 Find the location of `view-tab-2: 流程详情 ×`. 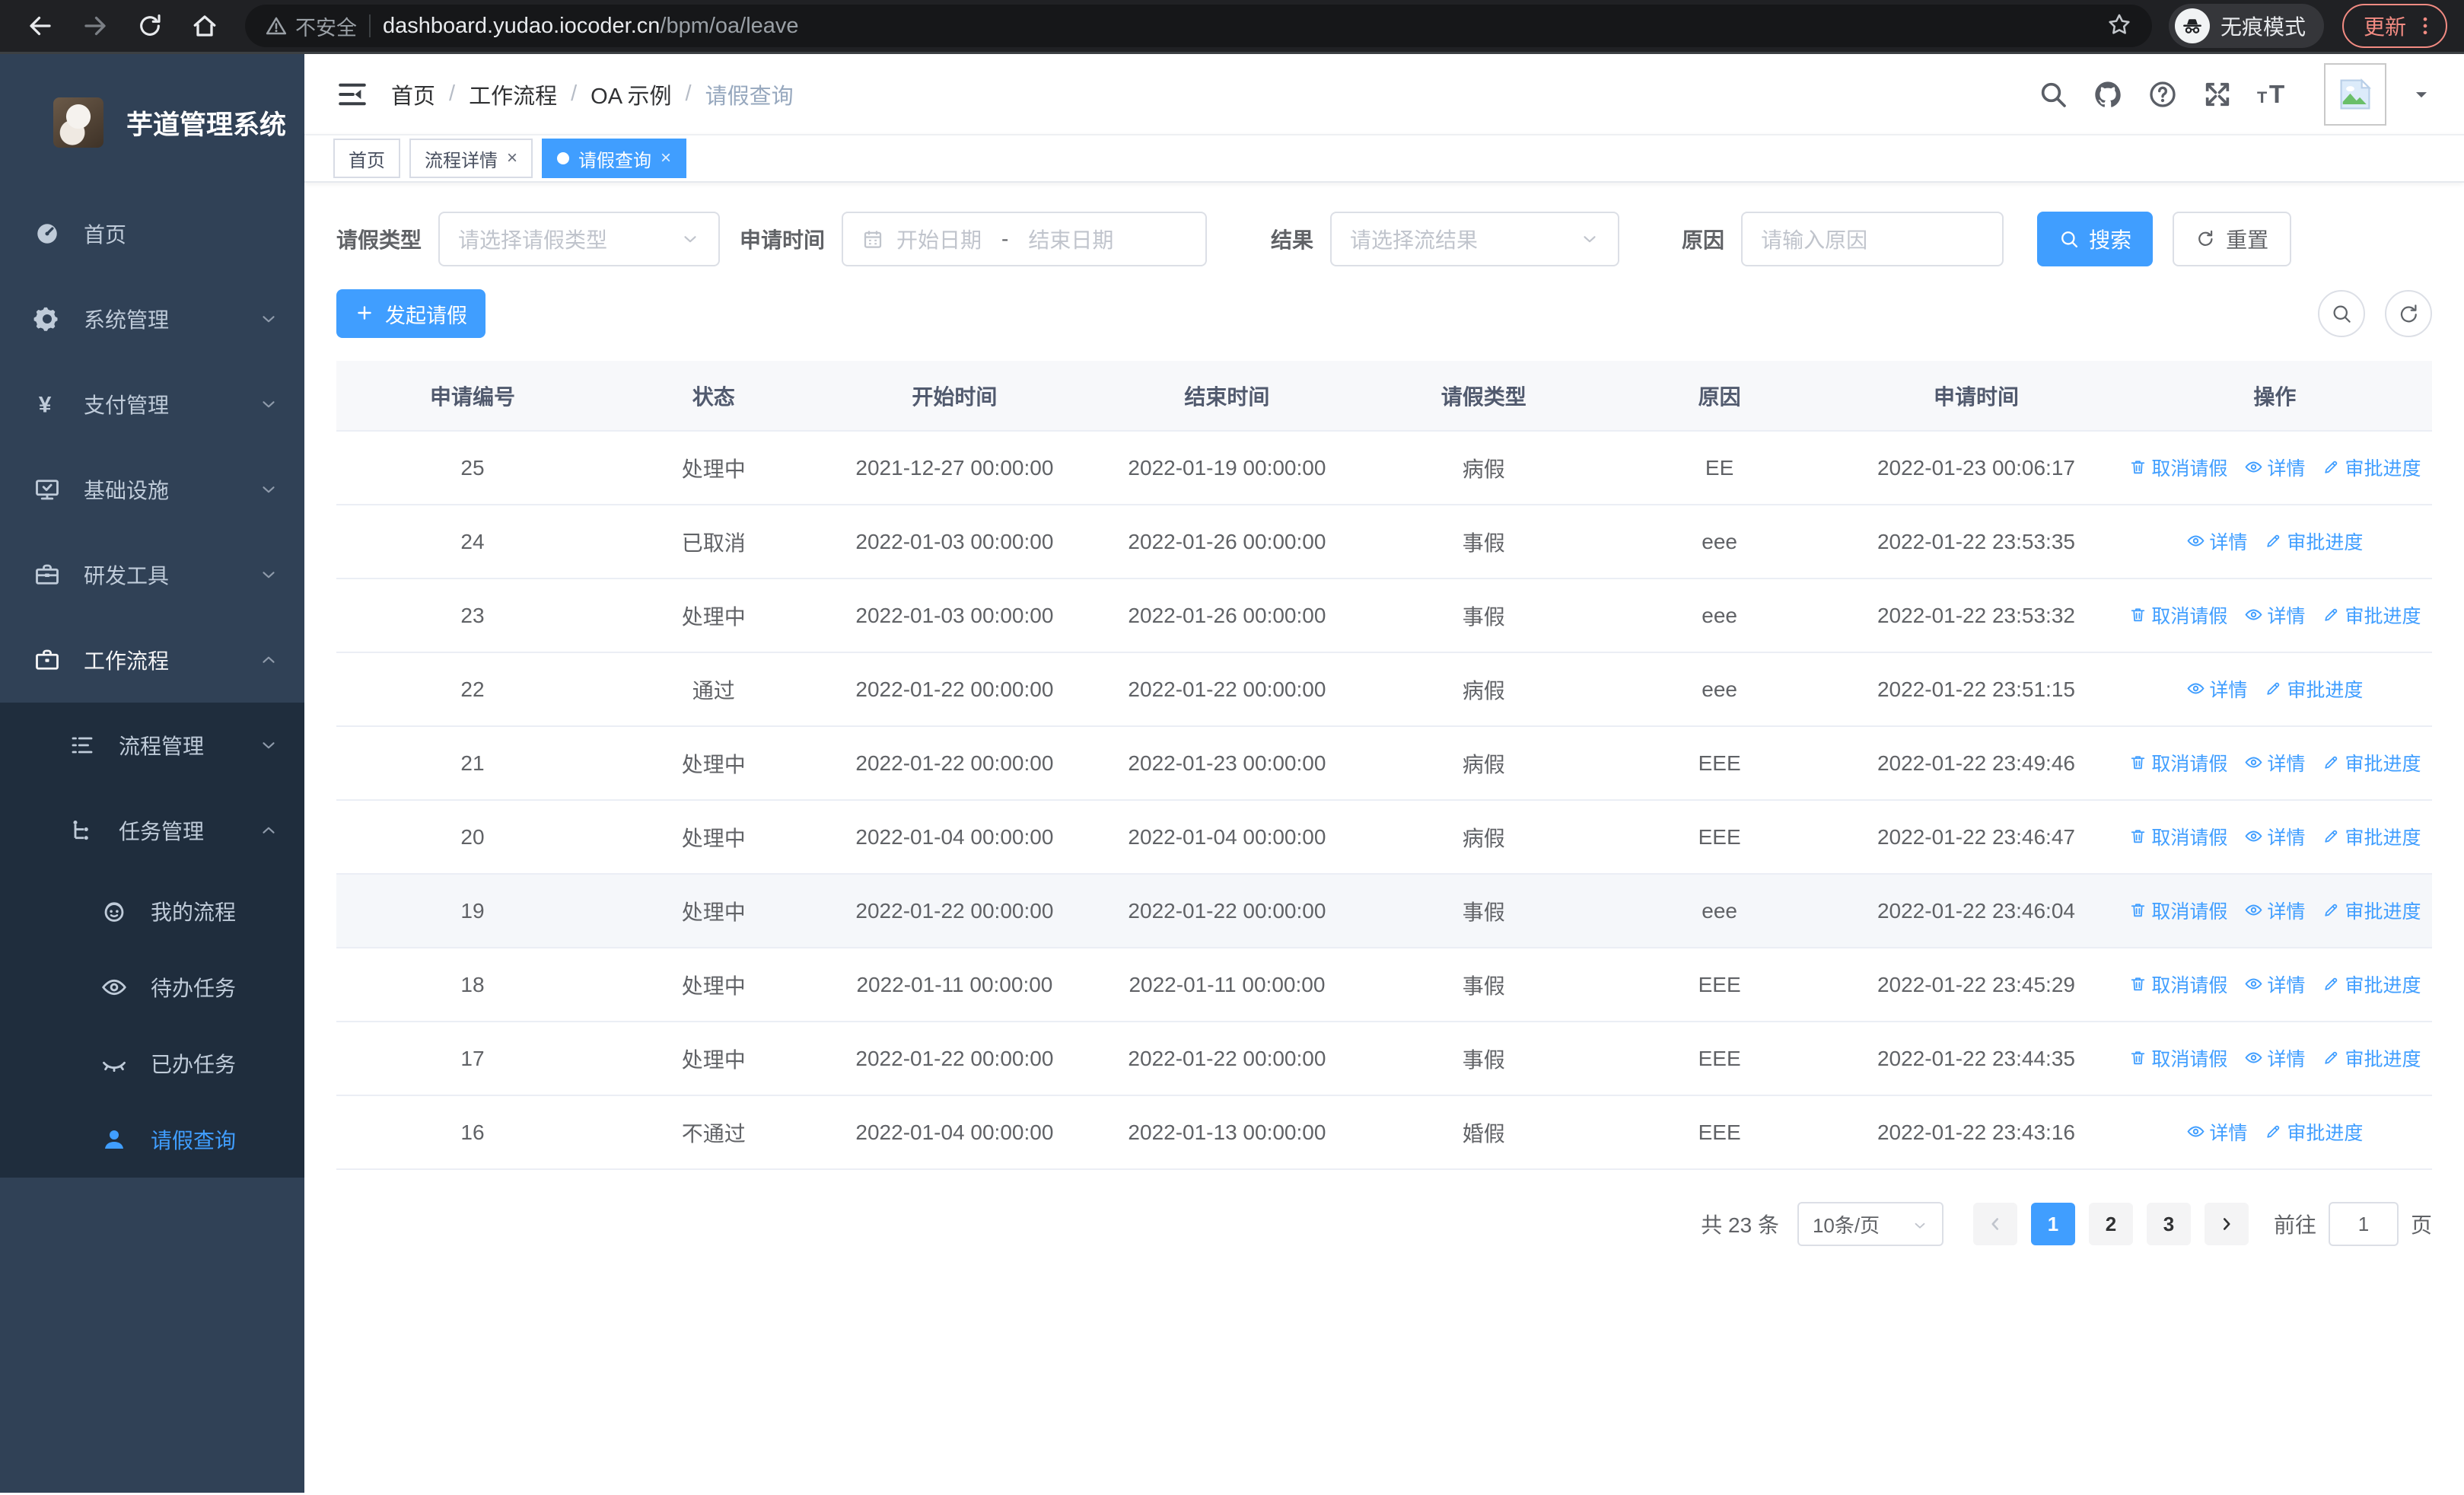

view-tab-2: 流程详情 × is located at coordinates (471, 158).